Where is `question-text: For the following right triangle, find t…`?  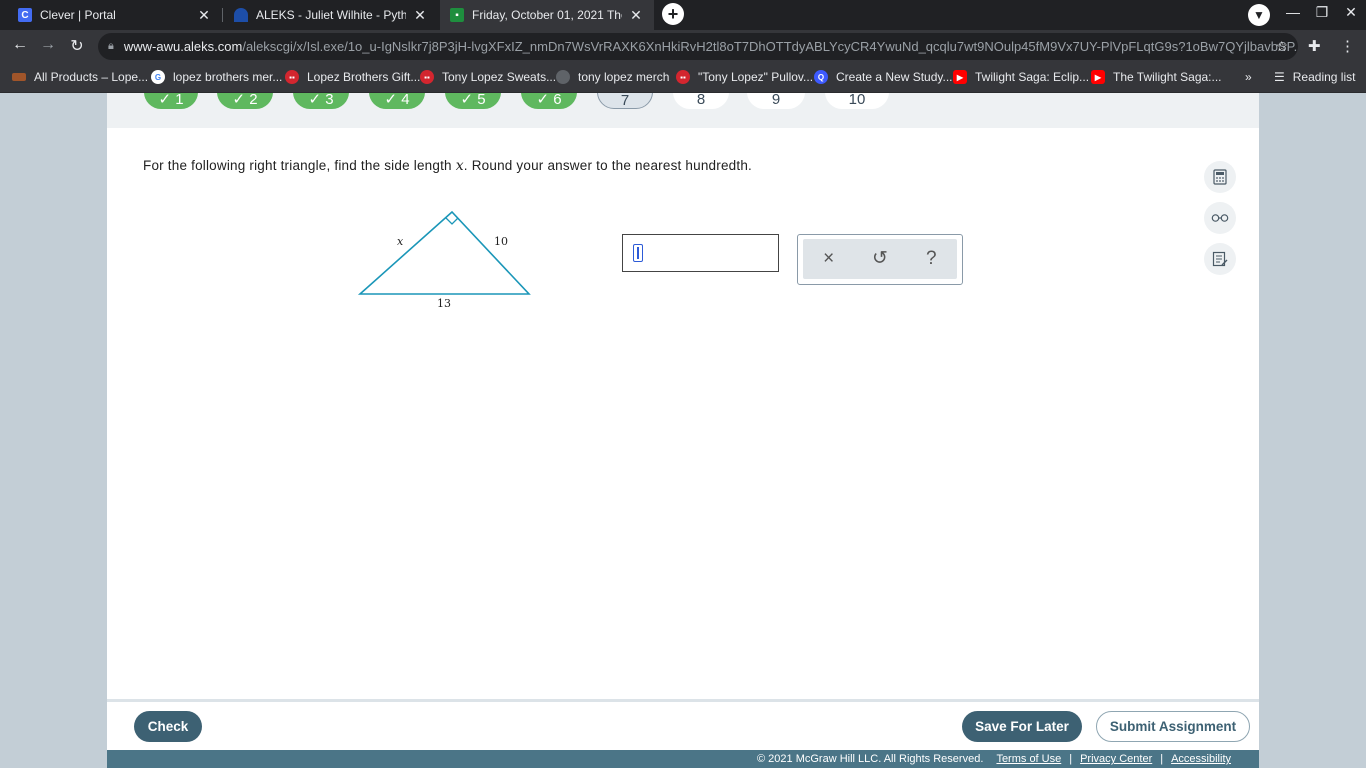 question-text: For the following right triangle, find t… is located at coordinates (447, 166).